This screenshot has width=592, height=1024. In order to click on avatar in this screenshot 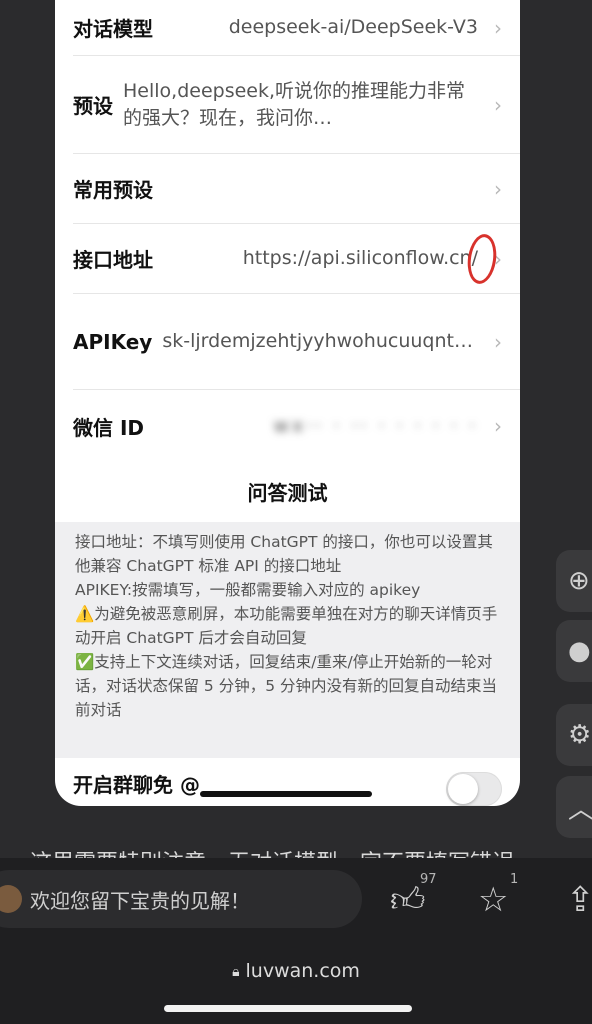, I will do `click(11, 899)`.